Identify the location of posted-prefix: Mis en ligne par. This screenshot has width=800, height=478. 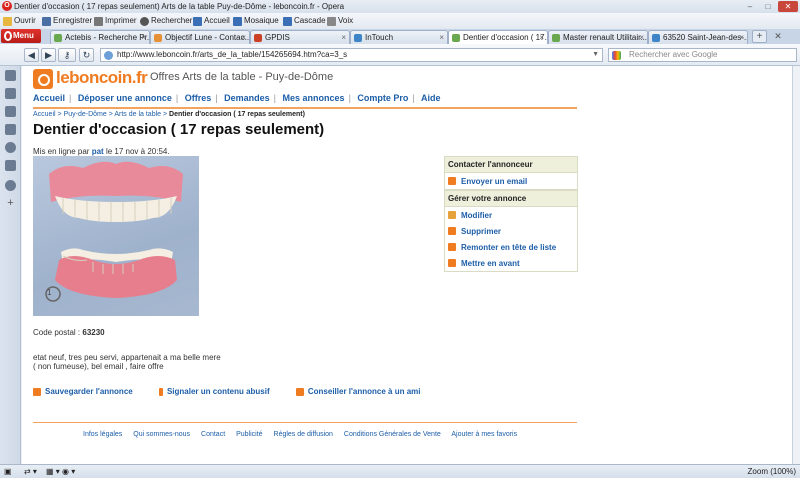
(61, 151).